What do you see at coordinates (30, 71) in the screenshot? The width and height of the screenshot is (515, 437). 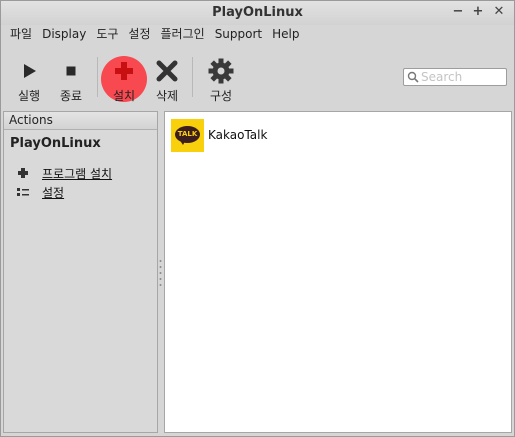 I see `play-icon` at bounding box center [30, 71].